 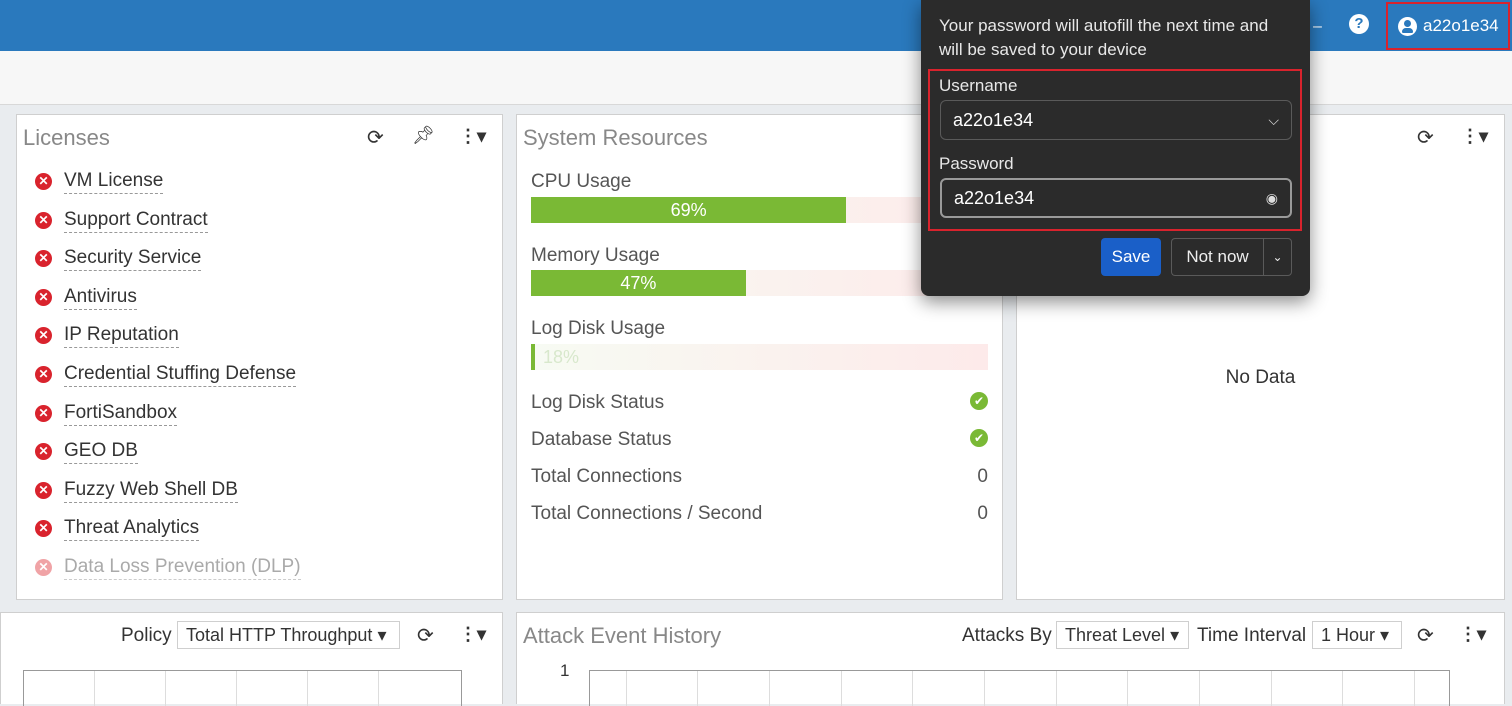 I want to click on total-connections-value: 0, so click(x=982, y=476).